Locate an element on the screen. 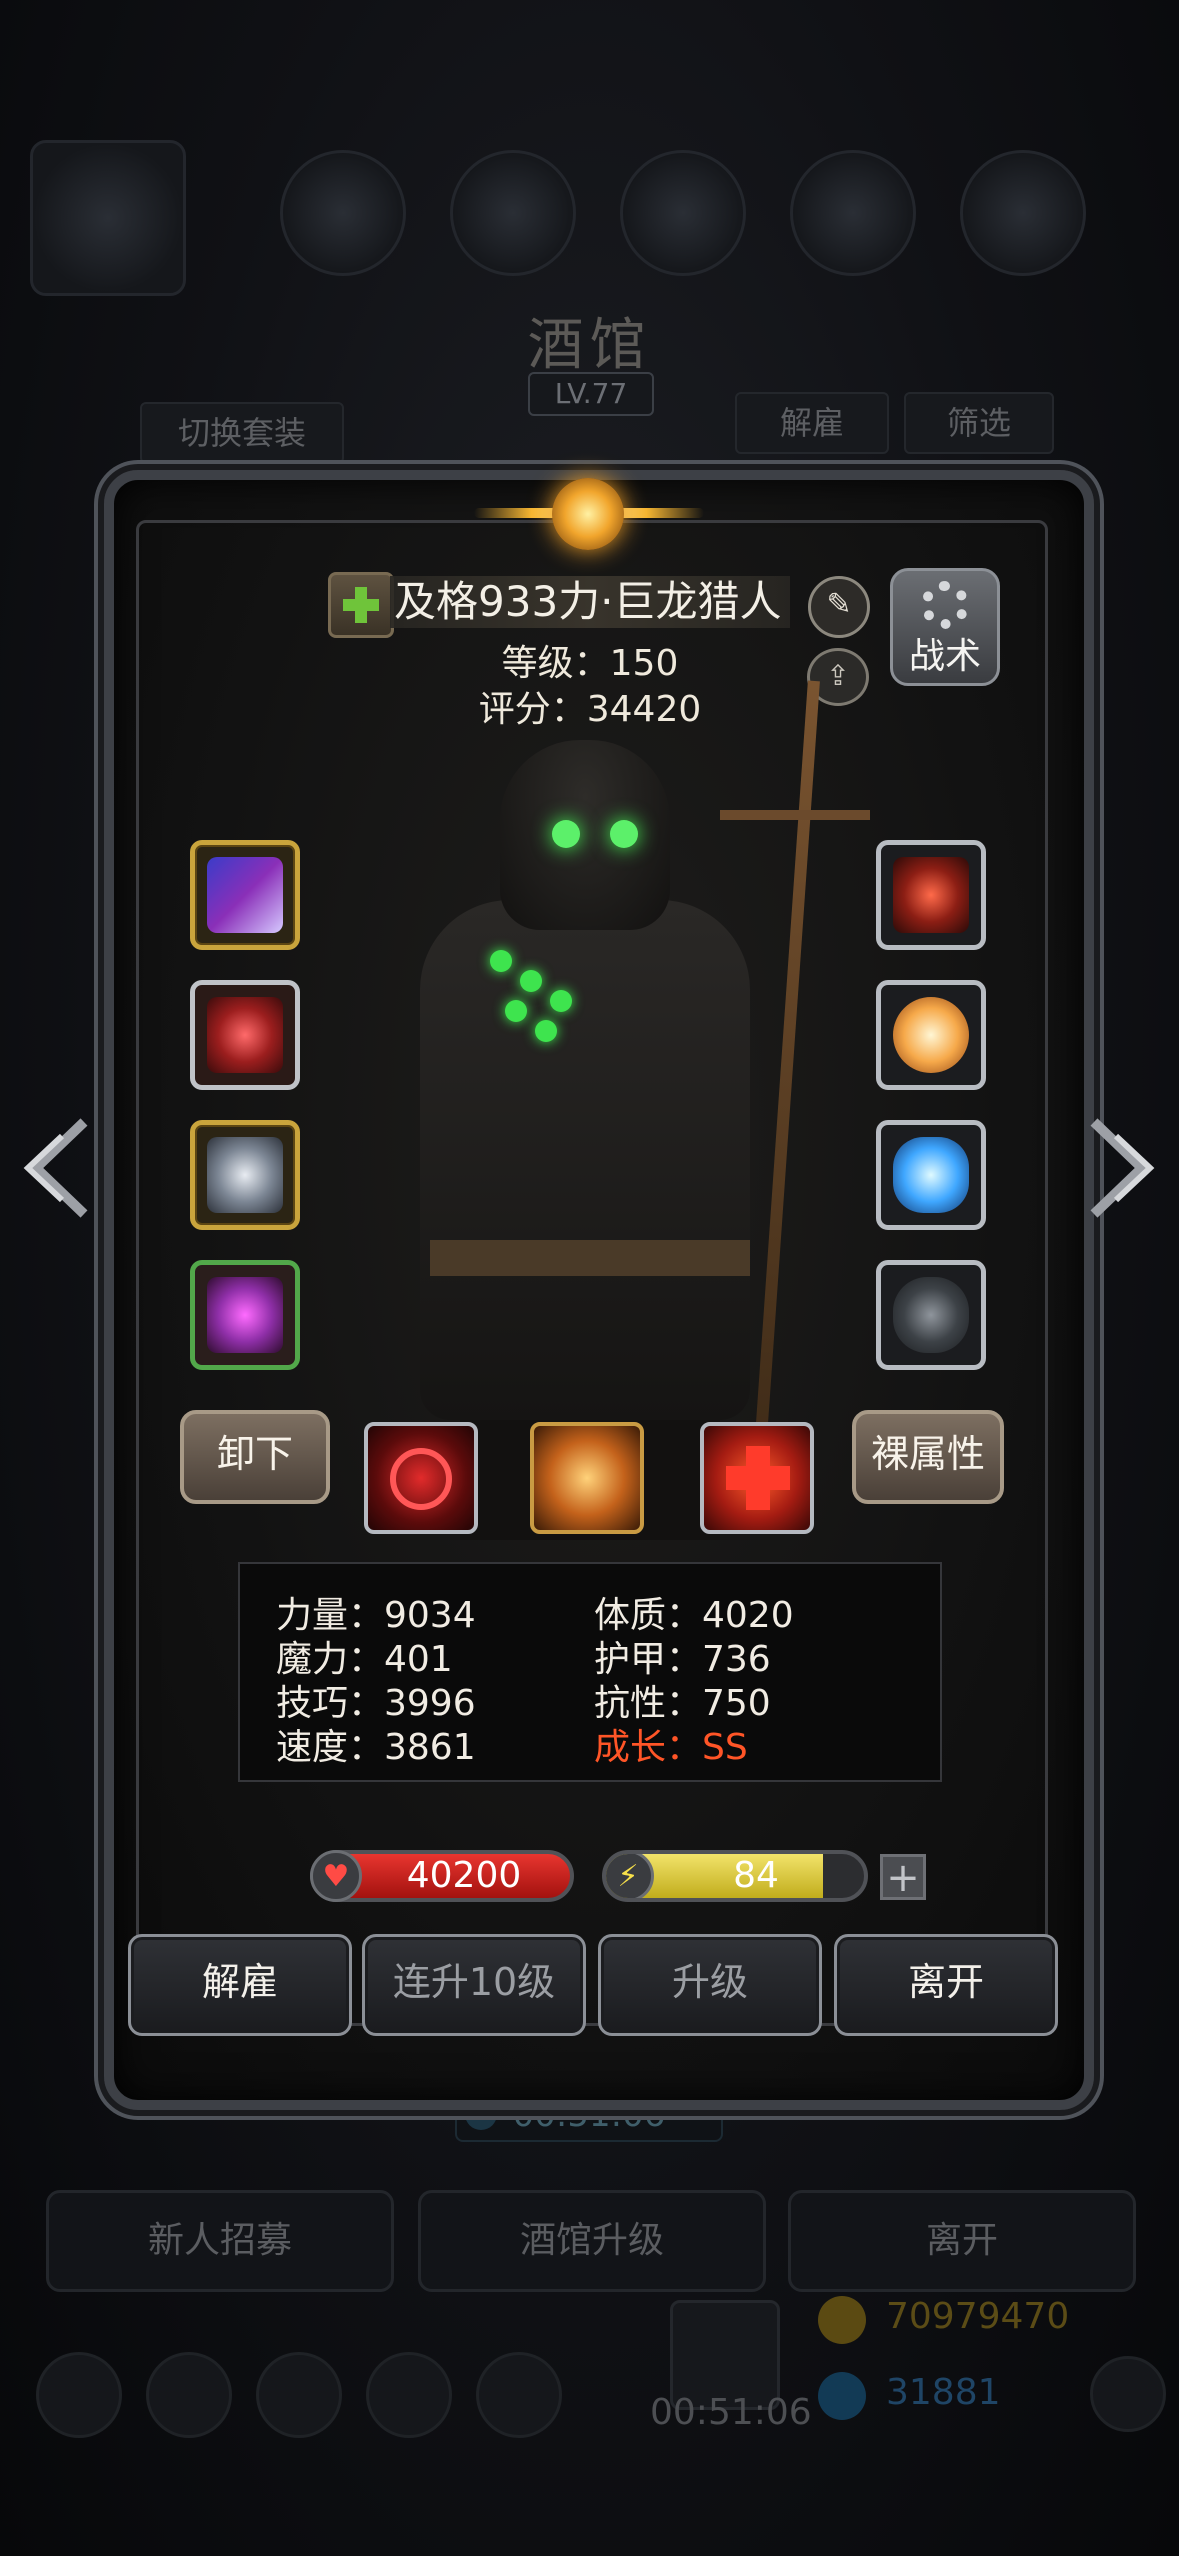 The image size is (1179, 2556). equip-slot-helmet is located at coordinates (245, 1175).